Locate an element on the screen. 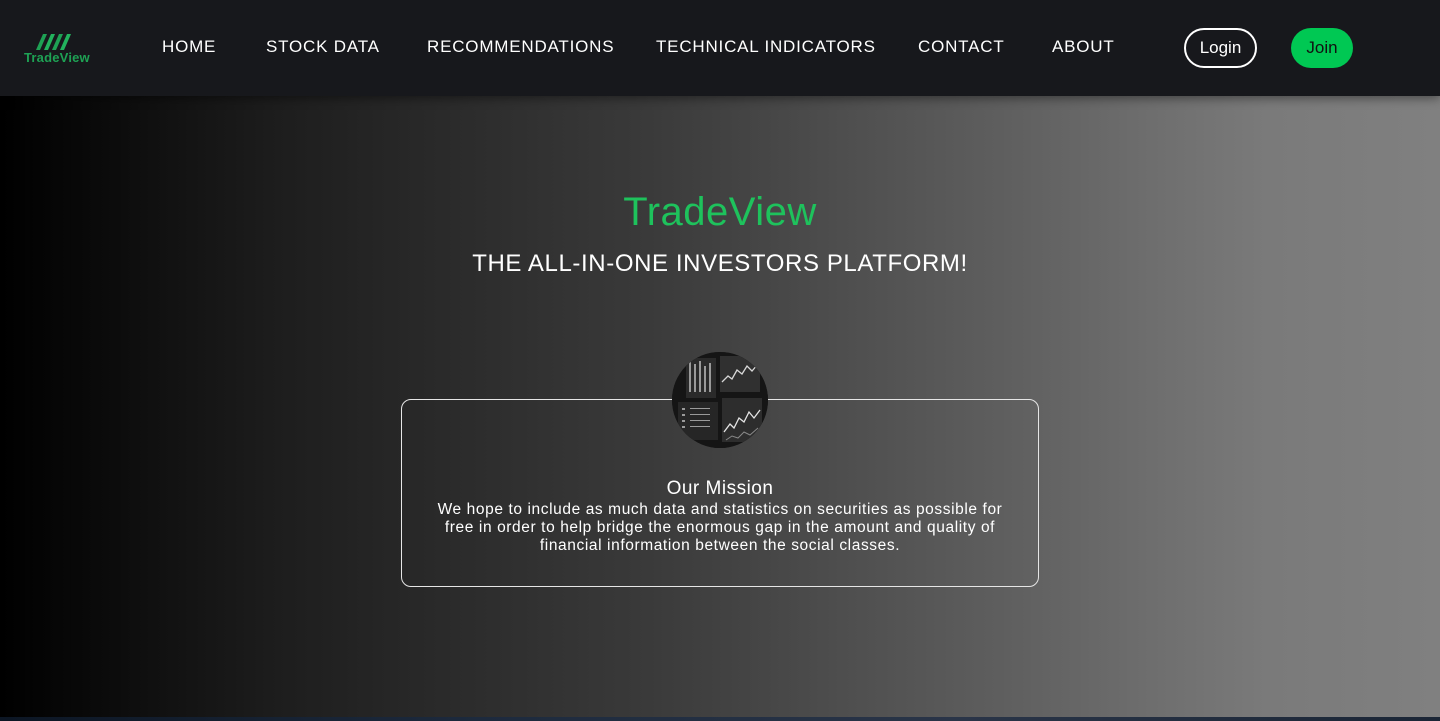 The image size is (1440, 721). nav-recommendations-link: RECOMMENDATIONS is located at coordinates (520, 47).